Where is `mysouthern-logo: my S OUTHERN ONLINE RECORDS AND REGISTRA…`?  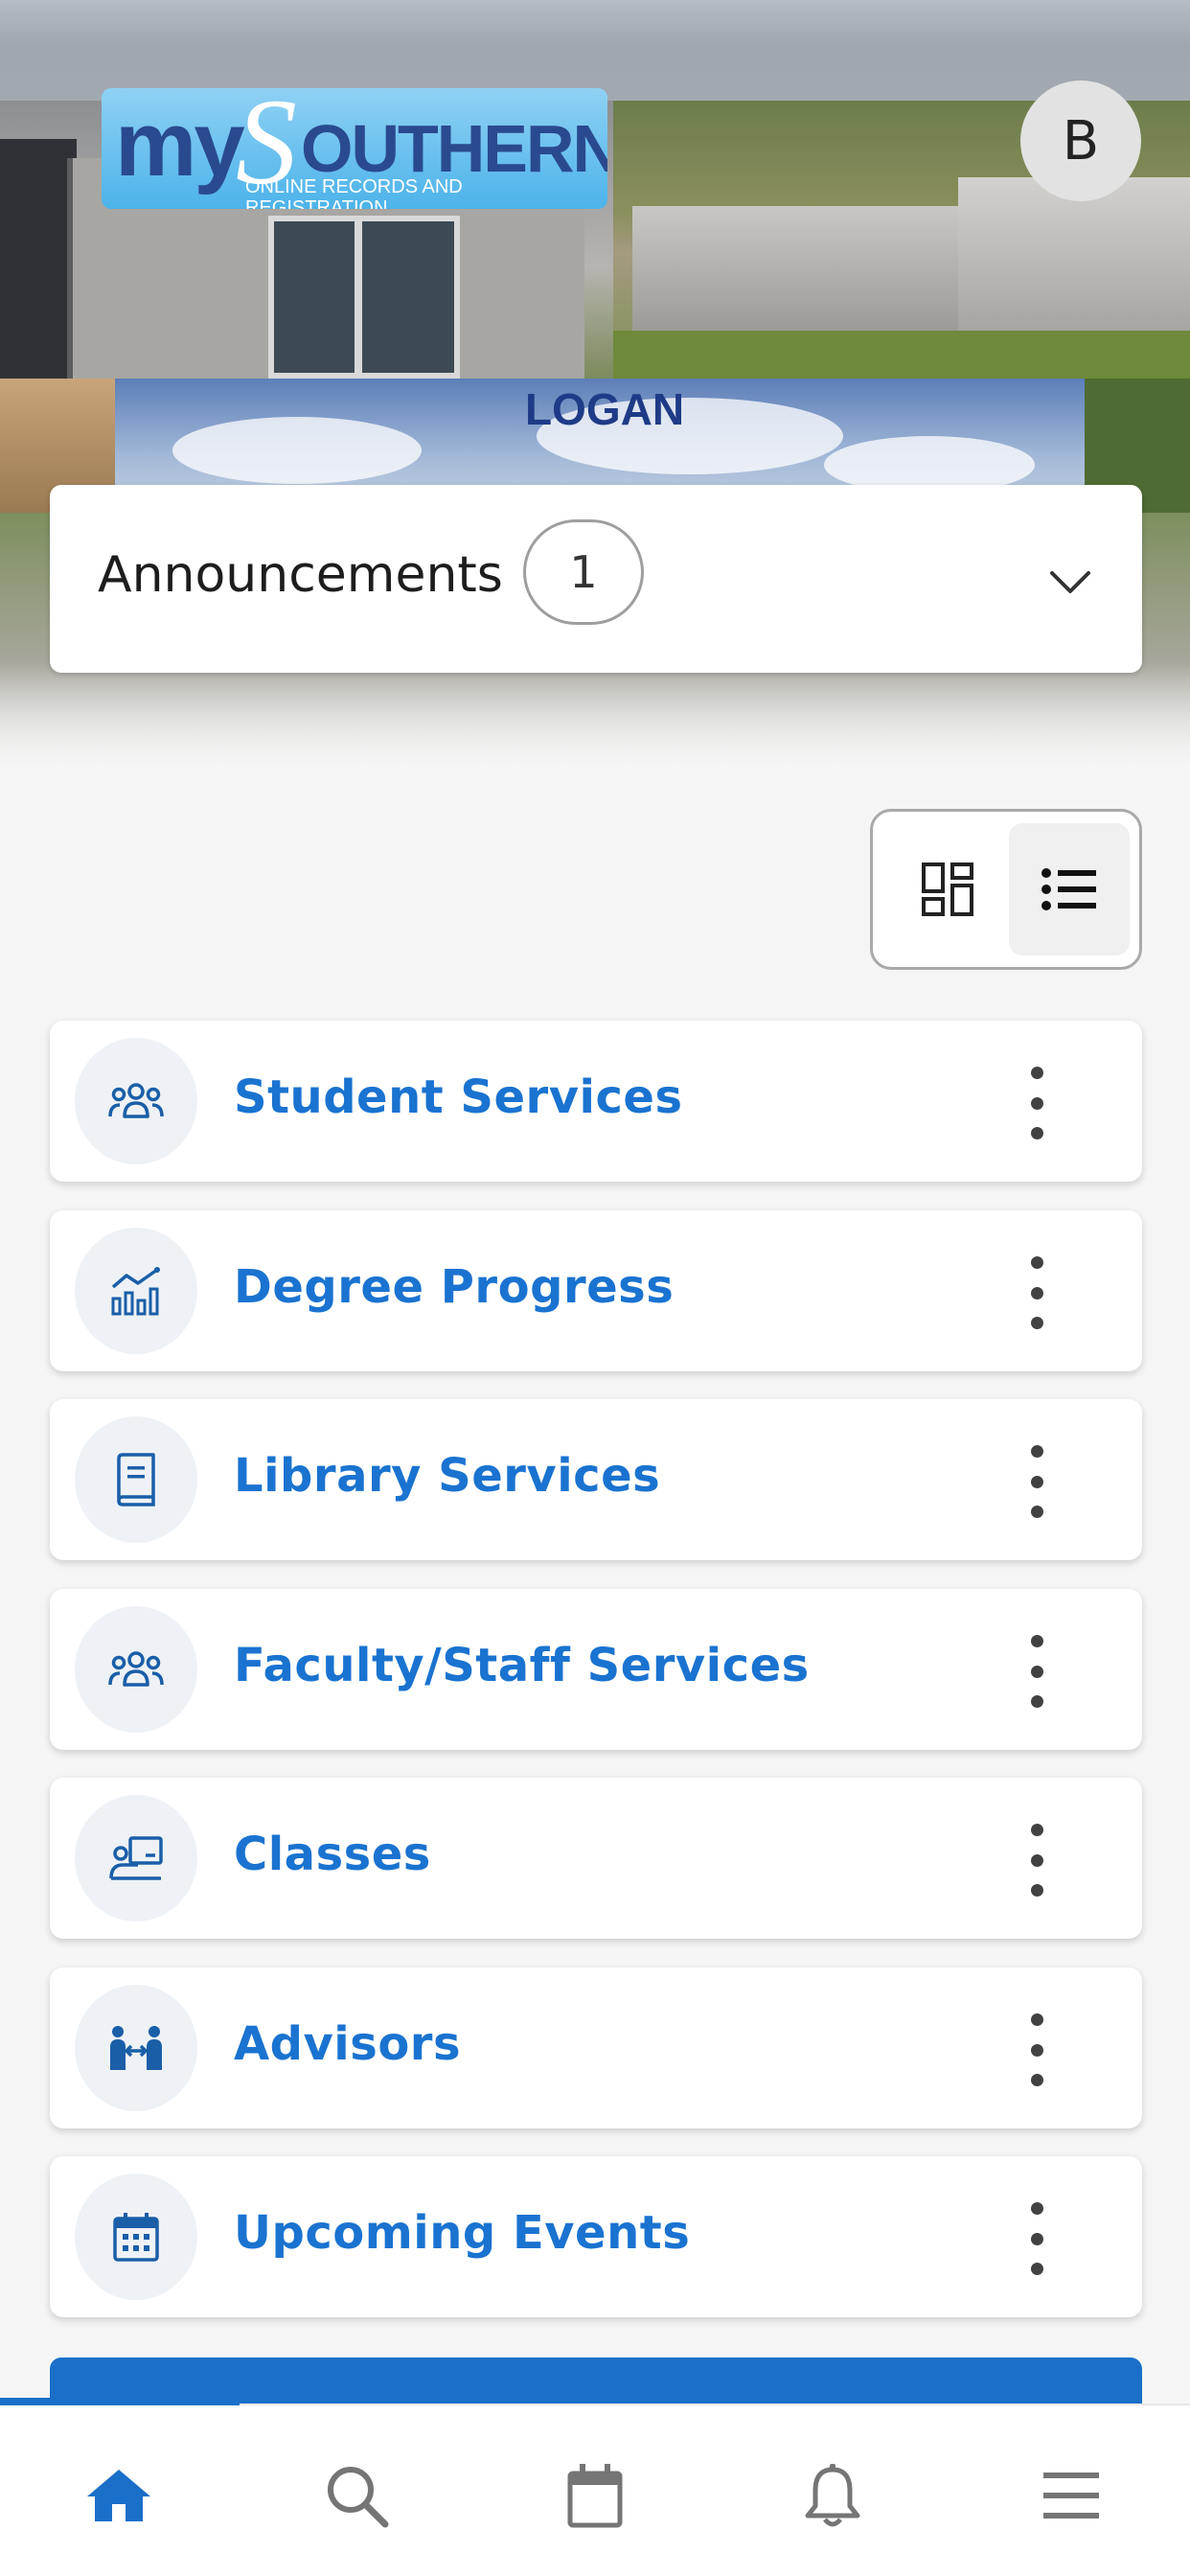
mysouthern-logo: my S OUTHERN ONLINE RECORDS AND REGISTRA… is located at coordinates (355, 148).